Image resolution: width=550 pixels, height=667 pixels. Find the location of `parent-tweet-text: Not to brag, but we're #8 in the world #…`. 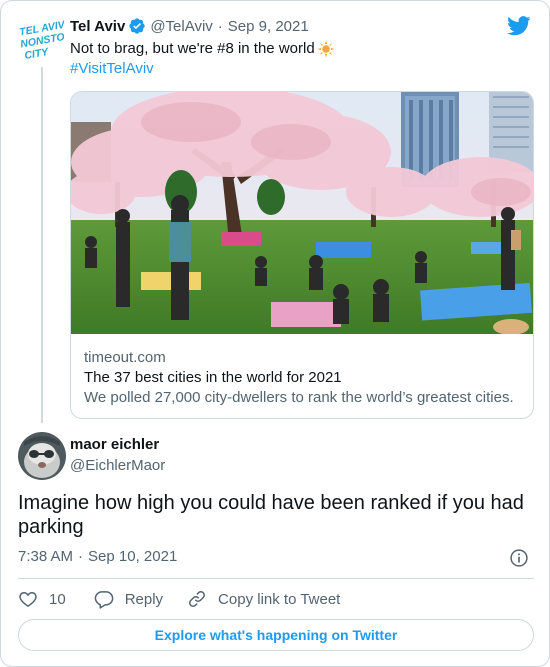

parent-tweet-text: Not to brag, but we're #8 in the world #… is located at coordinates (202, 59).